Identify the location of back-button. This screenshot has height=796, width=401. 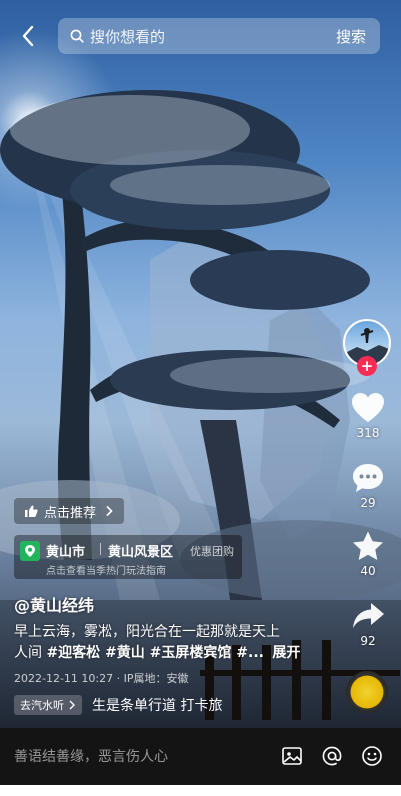
(28, 36).